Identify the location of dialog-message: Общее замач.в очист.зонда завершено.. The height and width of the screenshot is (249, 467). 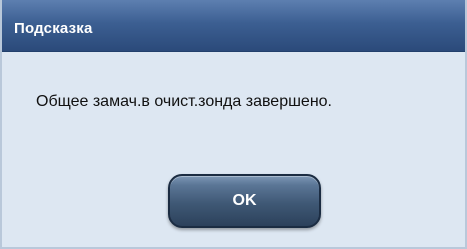
(184, 101).